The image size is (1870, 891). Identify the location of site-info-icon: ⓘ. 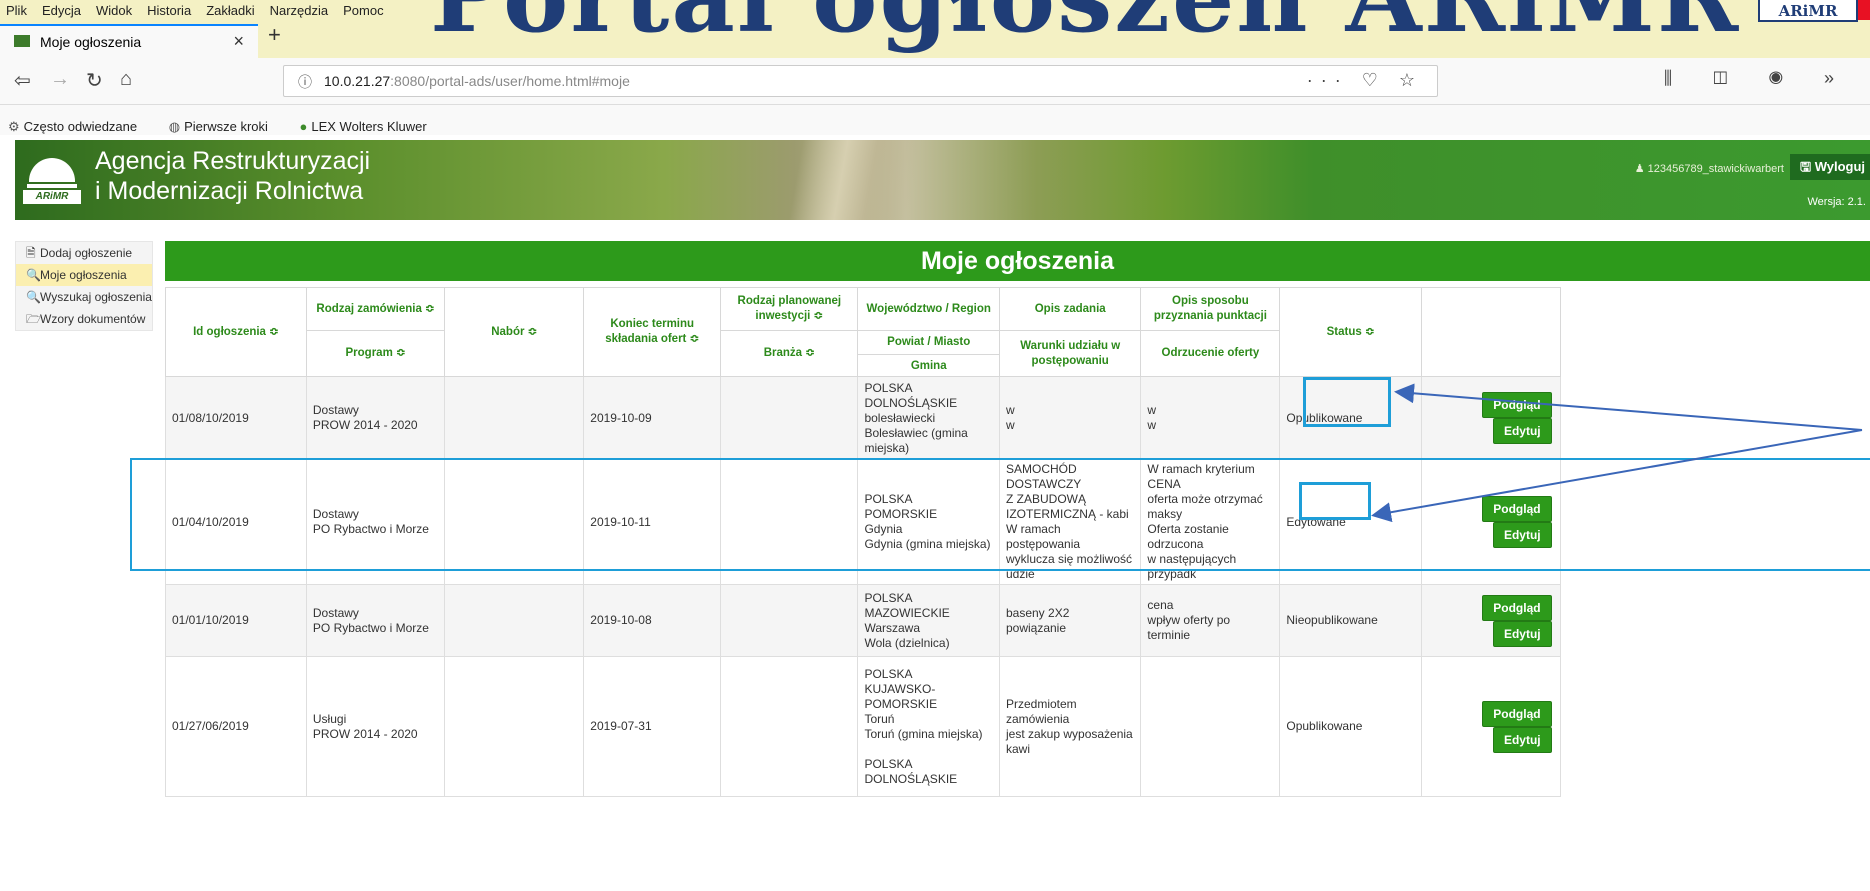
(305, 82).